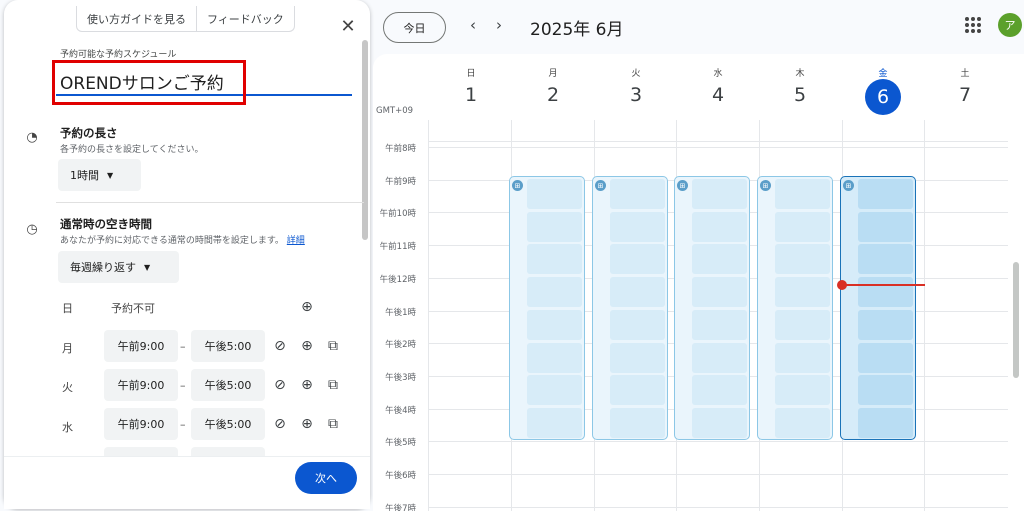 The width and height of the screenshot is (1024, 511). I want to click on calendar-scrollbar, so click(1016, 320).